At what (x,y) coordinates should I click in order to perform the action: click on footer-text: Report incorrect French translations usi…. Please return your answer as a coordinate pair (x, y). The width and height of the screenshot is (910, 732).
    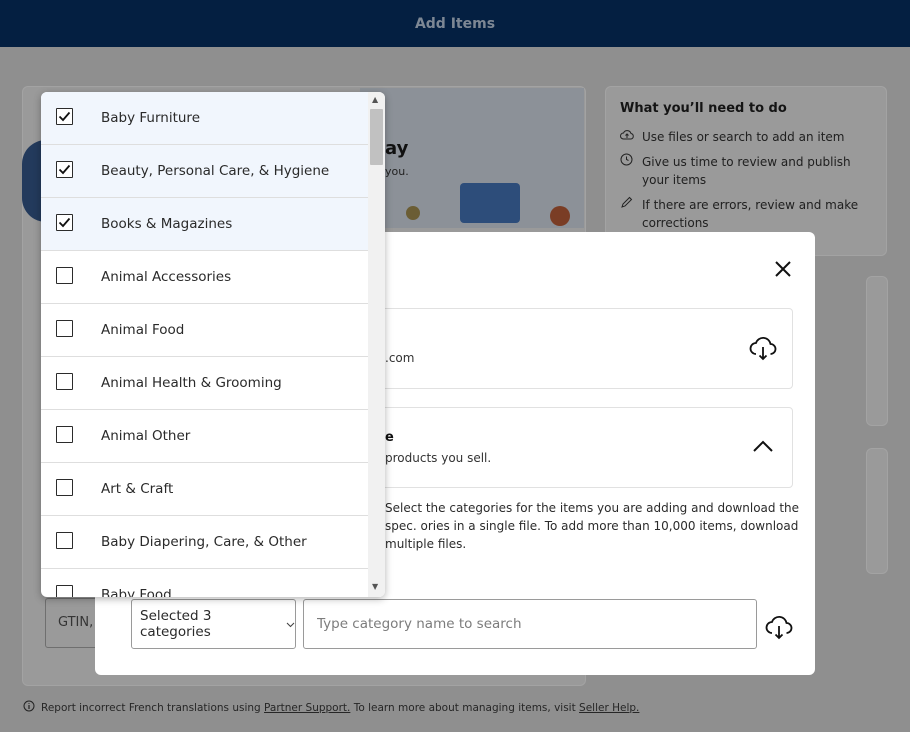
    Looking at the image, I should click on (153, 707).